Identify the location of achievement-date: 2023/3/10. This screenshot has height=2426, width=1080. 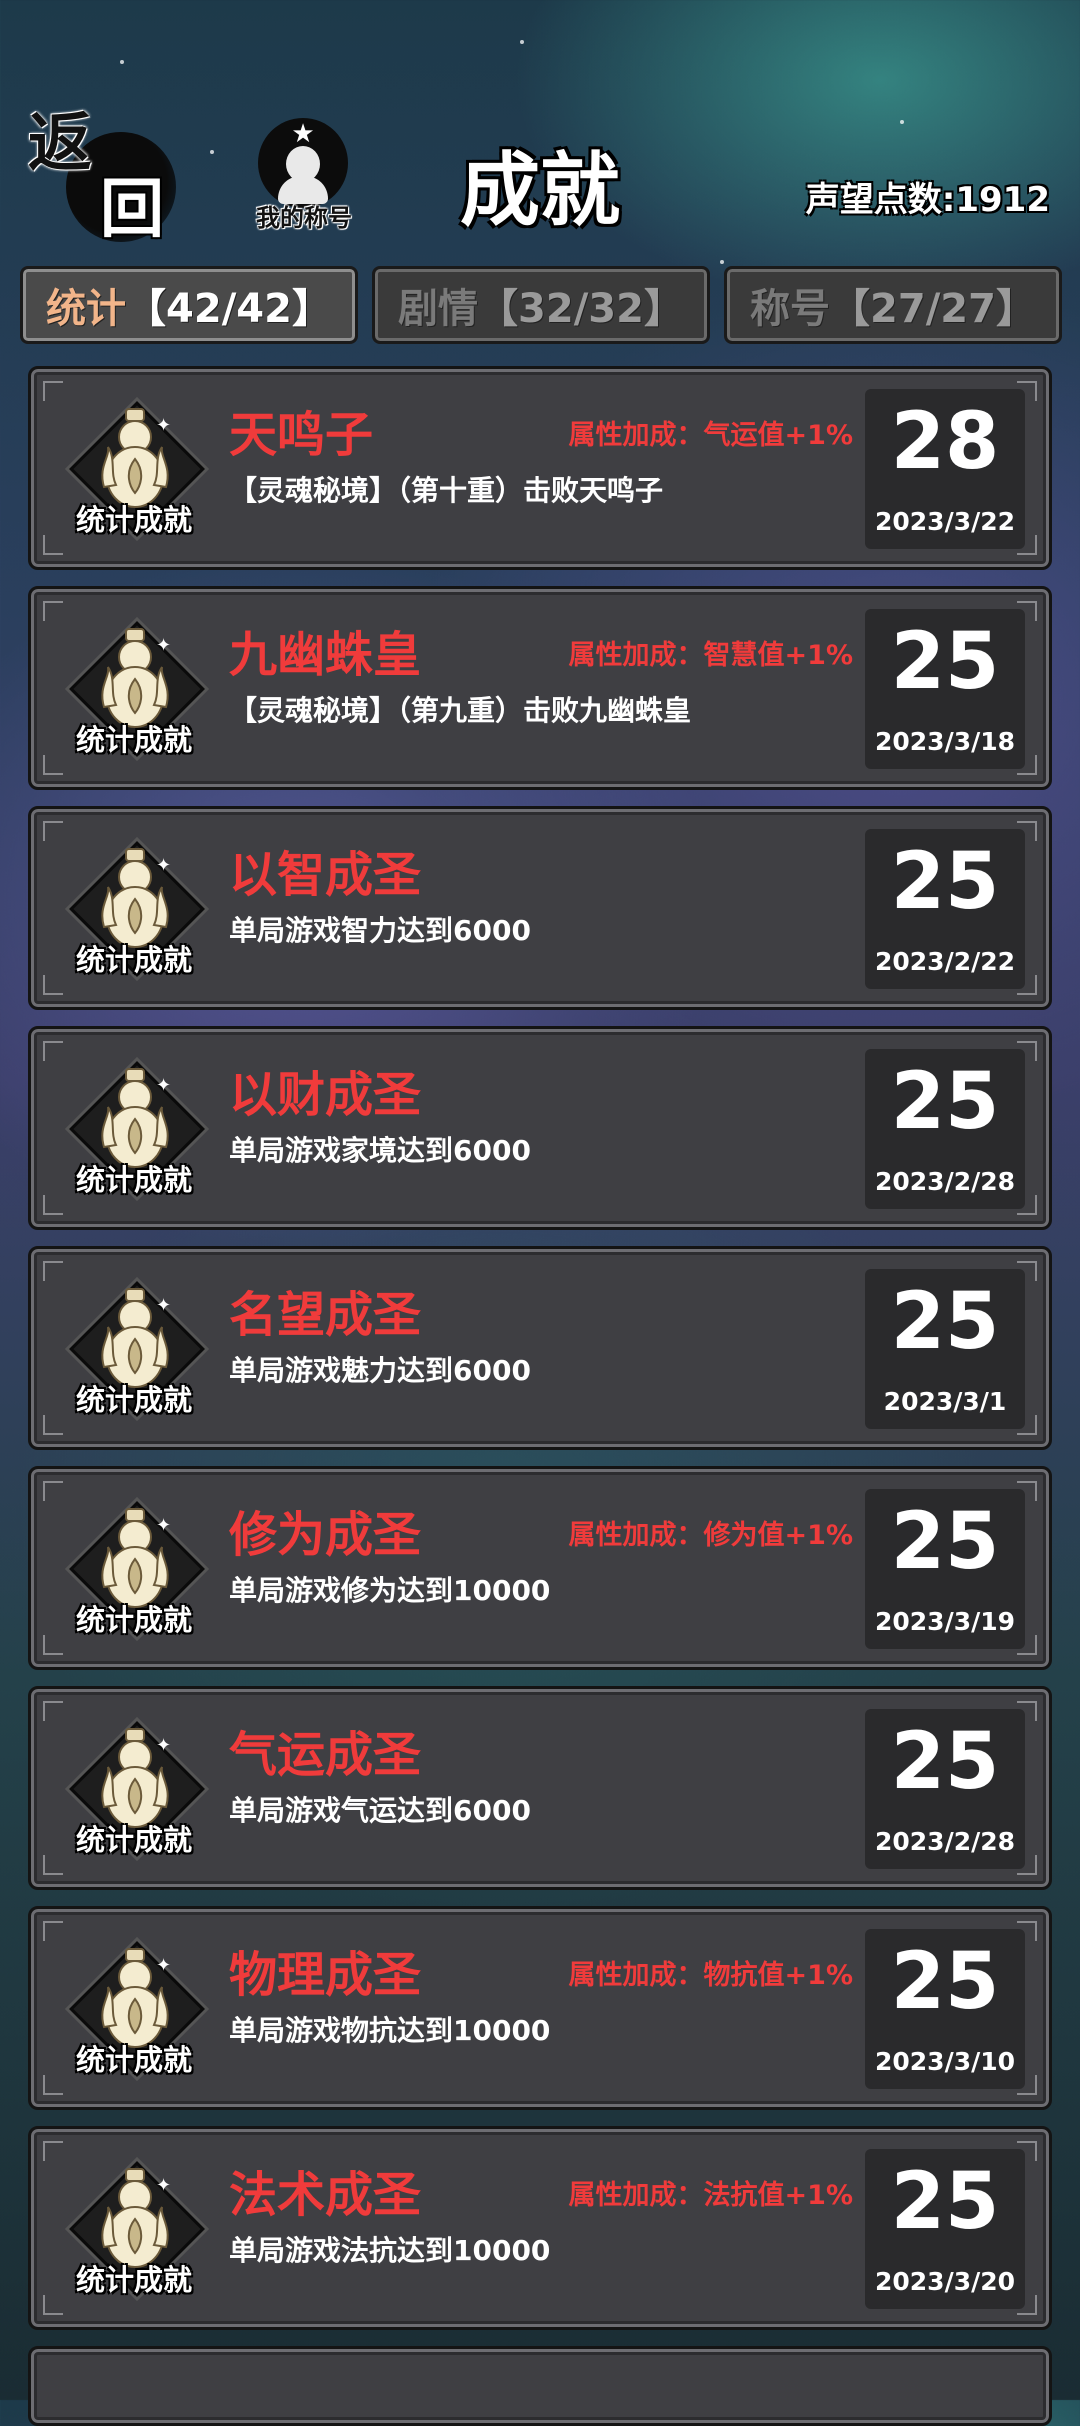
(945, 2061).